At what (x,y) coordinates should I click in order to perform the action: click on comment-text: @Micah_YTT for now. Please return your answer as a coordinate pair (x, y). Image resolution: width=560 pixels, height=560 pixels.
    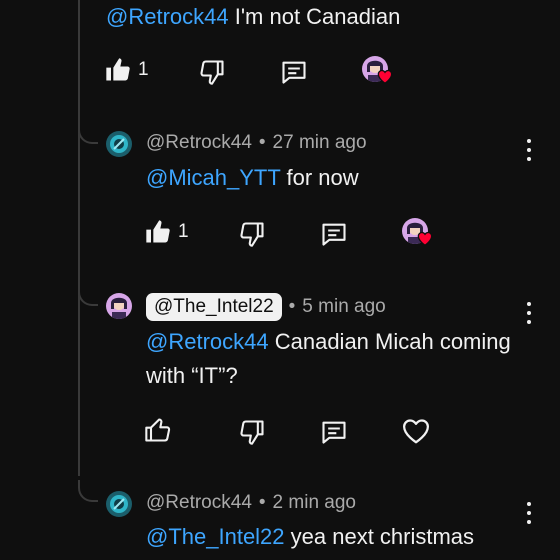
    Looking at the image, I should click on (252, 177).